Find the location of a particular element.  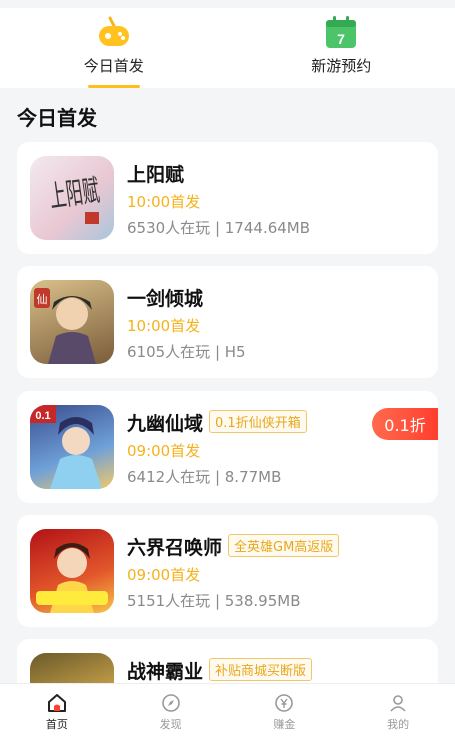

game-name: 上阳赋 is located at coordinates (156, 175).